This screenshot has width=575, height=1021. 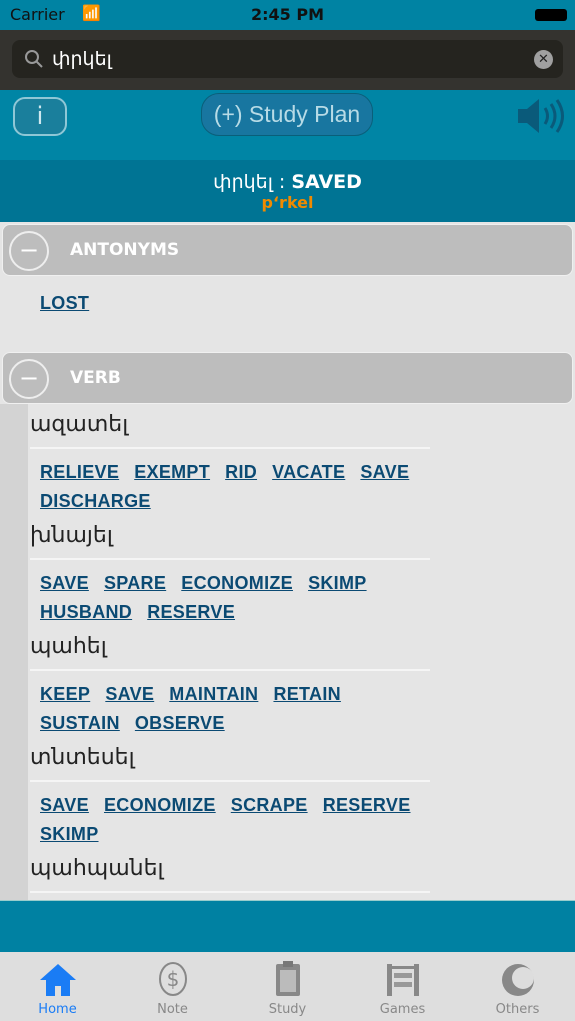 I want to click on tab-label: Note, so click(x=172, y=1009).